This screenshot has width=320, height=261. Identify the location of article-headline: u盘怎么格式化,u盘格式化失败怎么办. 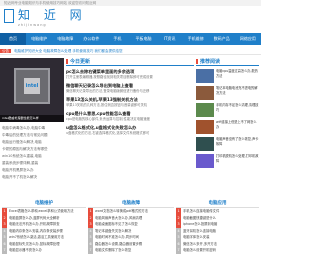
(130, 127).